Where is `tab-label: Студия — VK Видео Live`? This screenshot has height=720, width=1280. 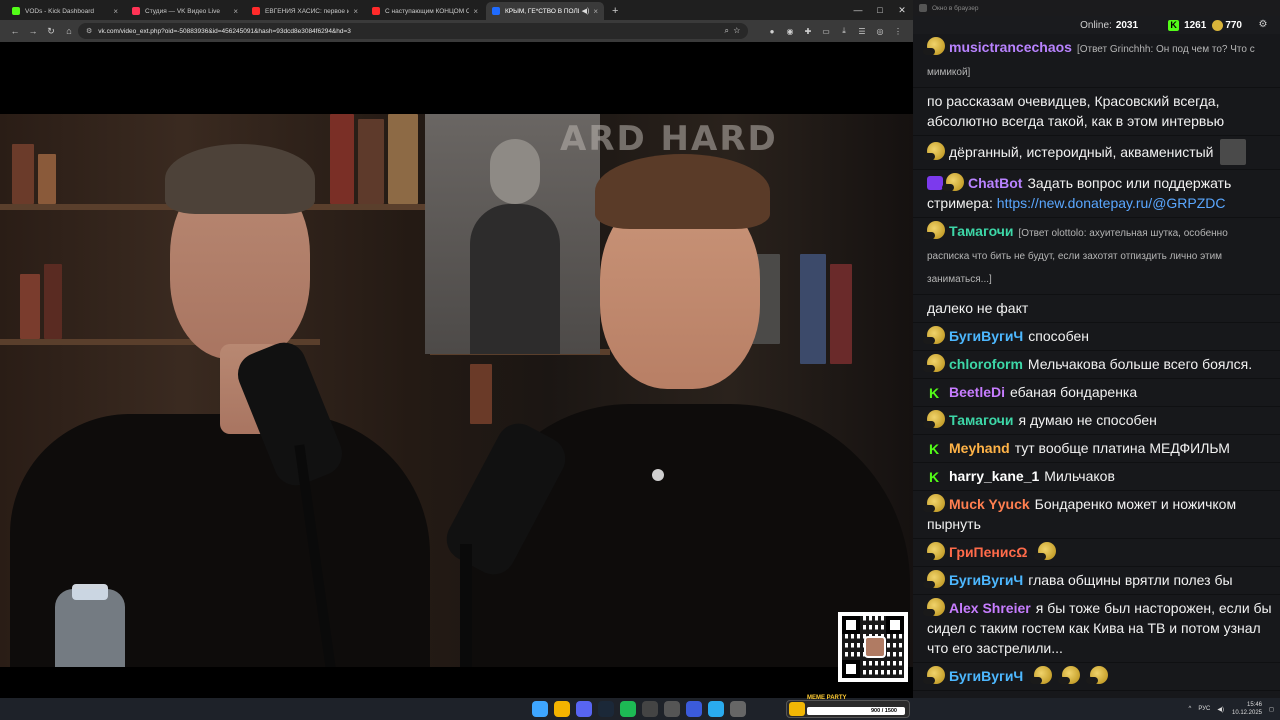 tab-label: Студия — VK Видео Live is located at coordinates (183, 11).